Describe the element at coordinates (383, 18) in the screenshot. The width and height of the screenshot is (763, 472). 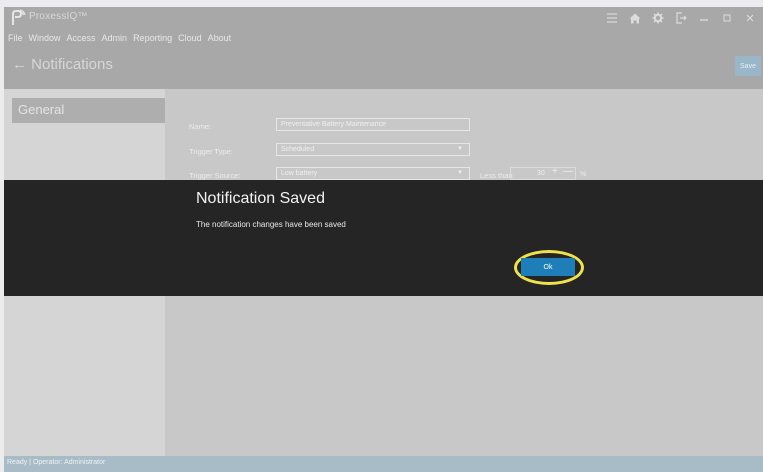
I see `title-bar: ProxessIQ™` at that location.